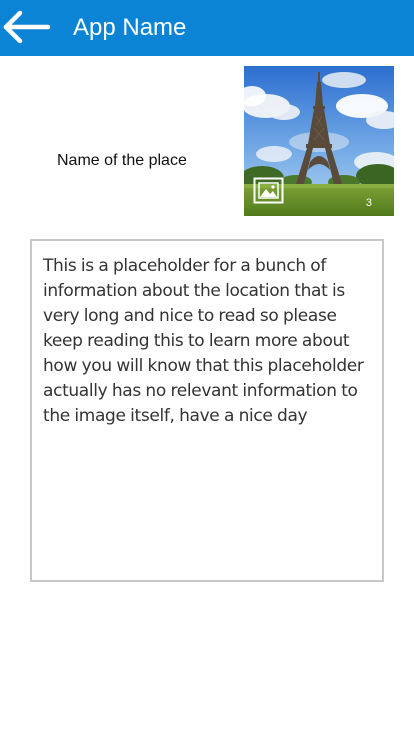  What do you see at coordinates (130, 27) in the screenshot?
I see `app-title: App Name` at bounding box center [130, 27].